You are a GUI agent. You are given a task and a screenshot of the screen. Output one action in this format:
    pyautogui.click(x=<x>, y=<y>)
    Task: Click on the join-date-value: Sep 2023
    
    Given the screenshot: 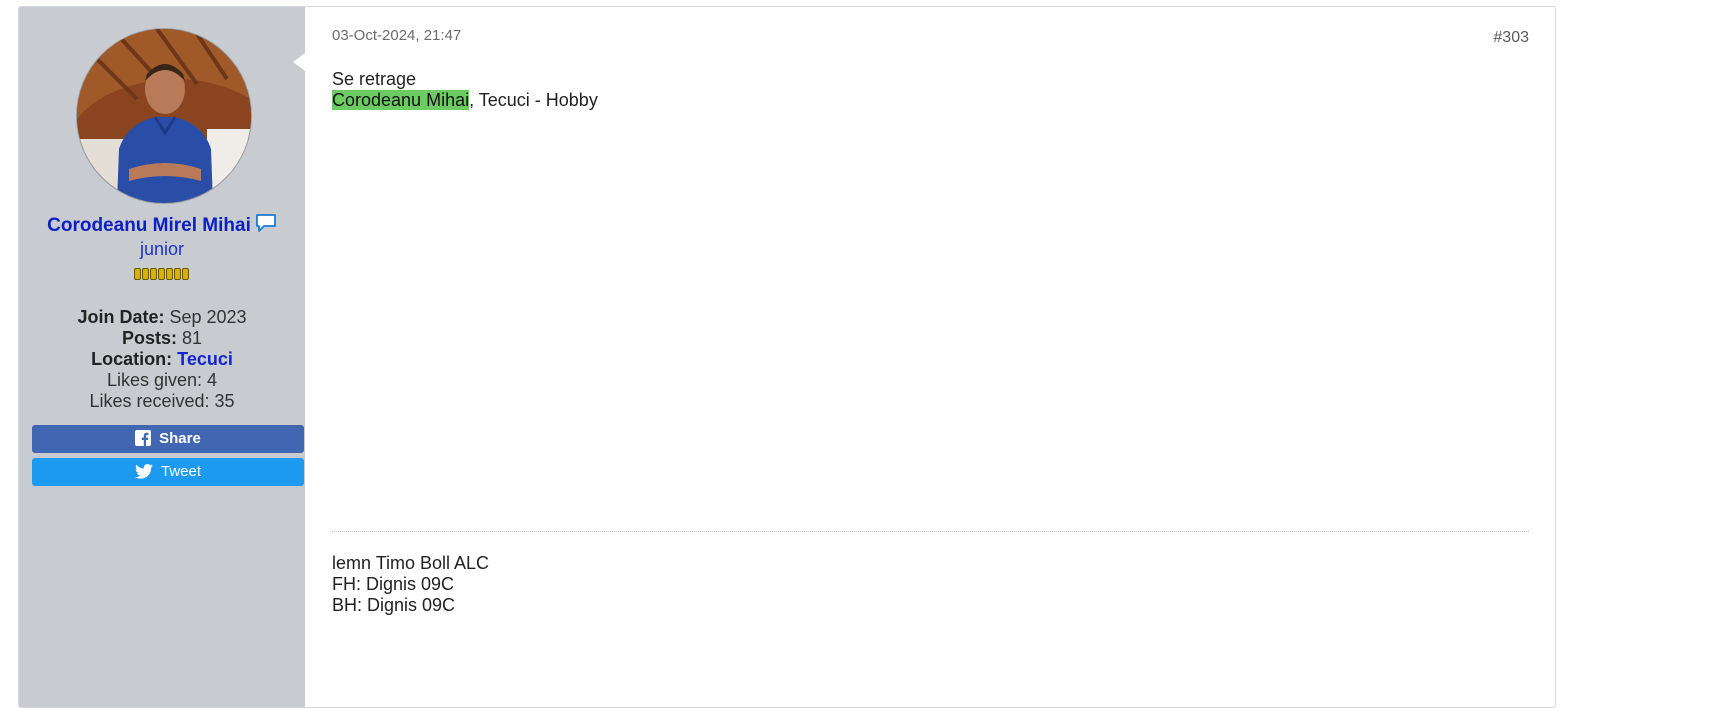 What is the action you would take?
    pyautogui.click(x=208, y=317)
    